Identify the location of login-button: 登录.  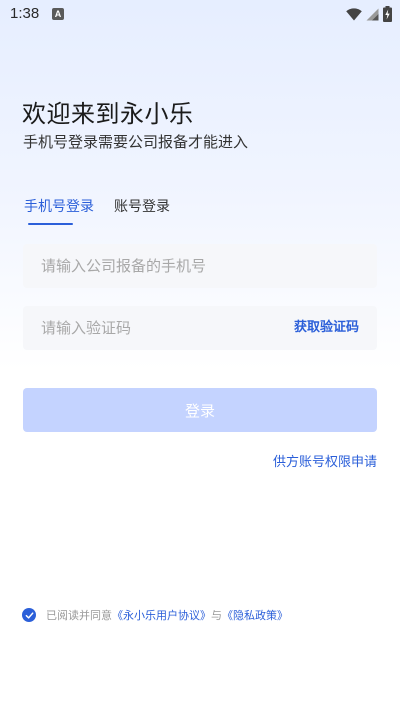
(200, 410).